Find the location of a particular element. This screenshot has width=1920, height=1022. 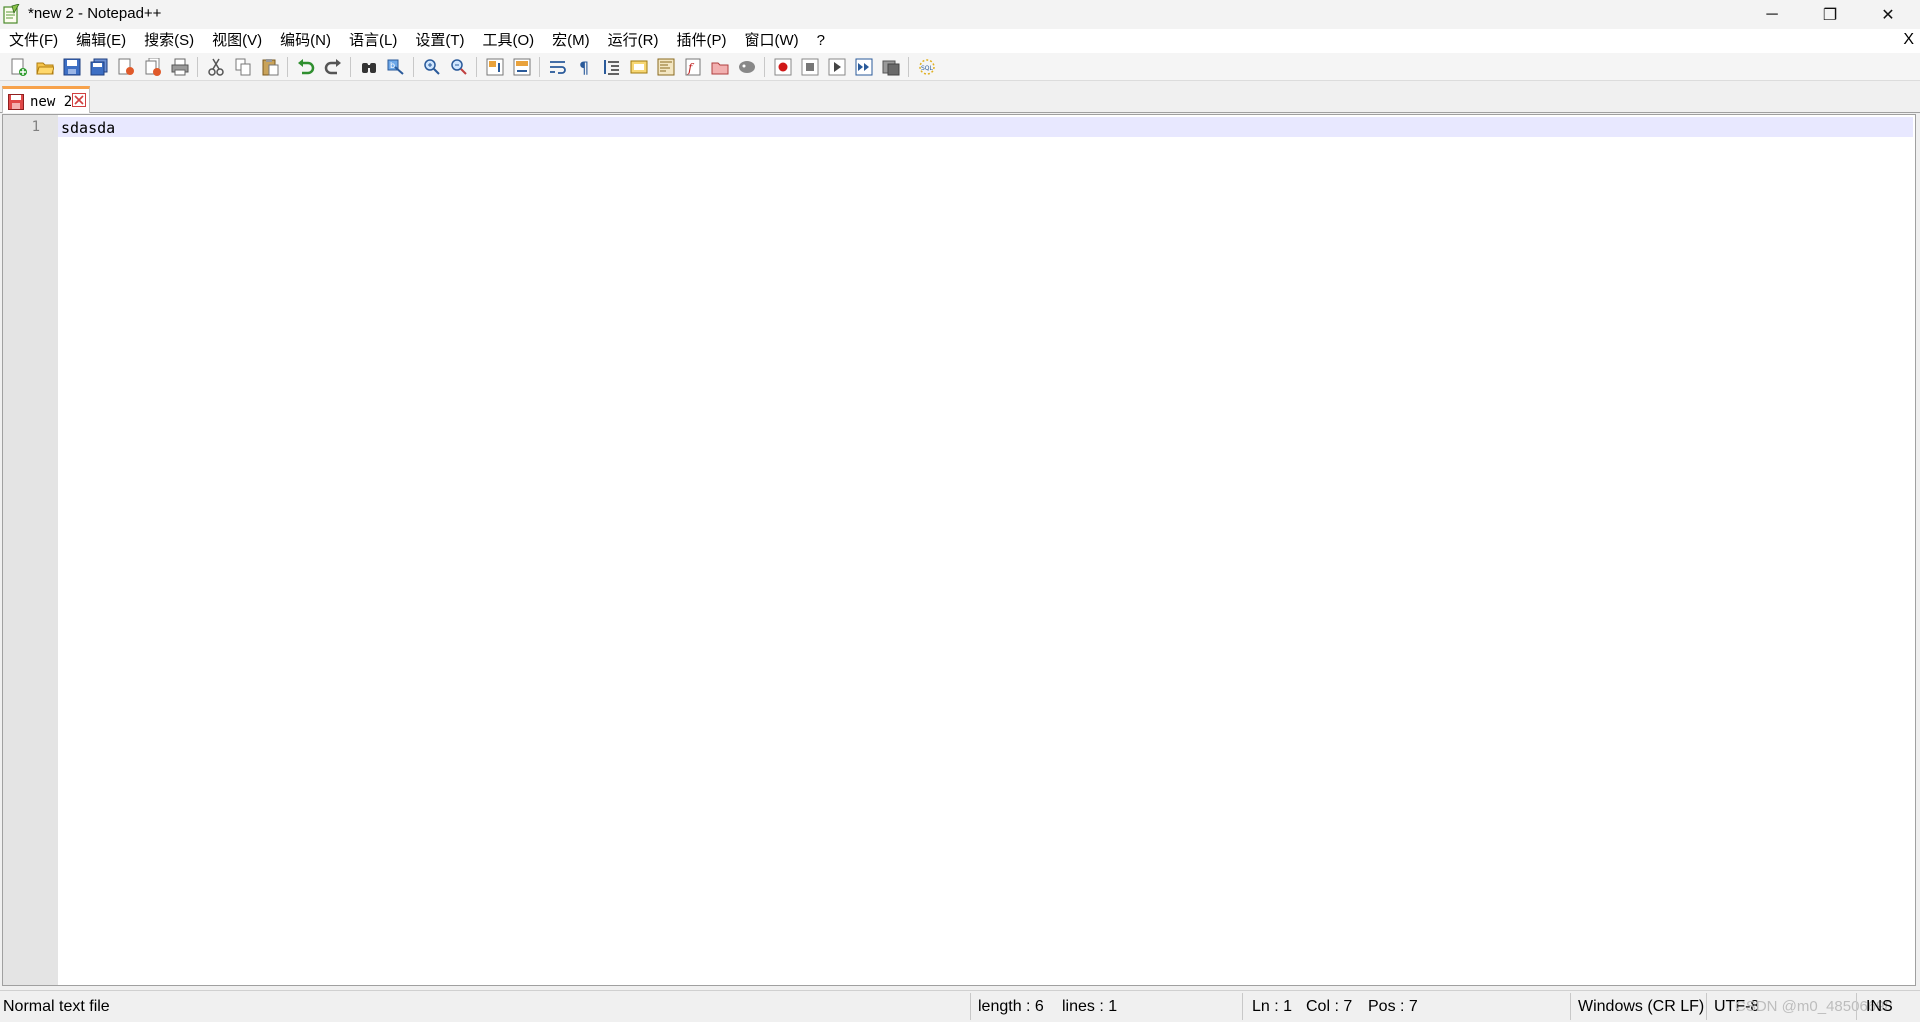

menu-window: 窗口(W) is located at coordinates (771, 41).